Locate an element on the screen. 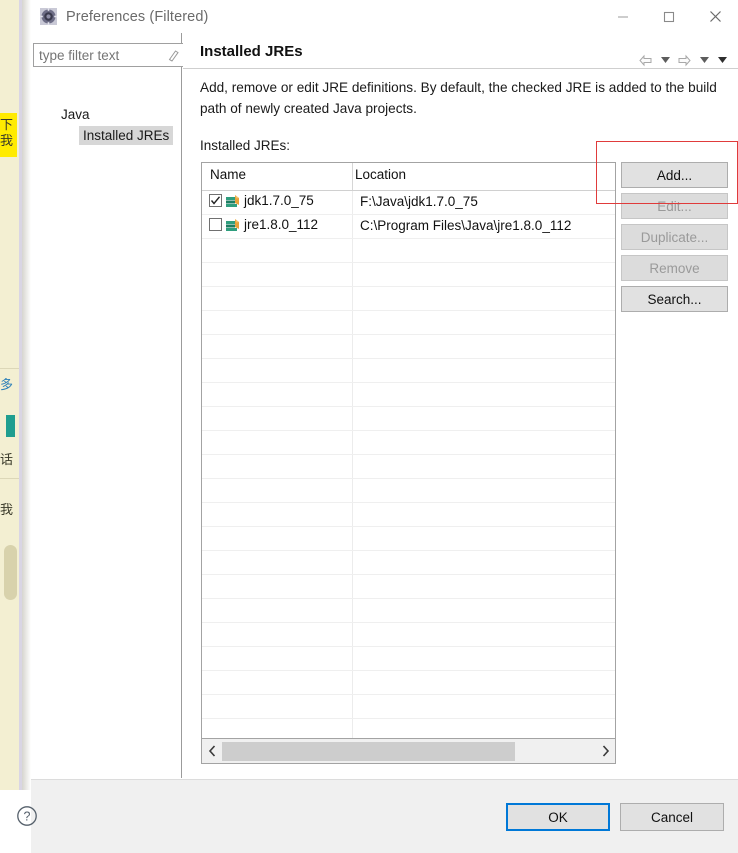 The height and width of the screenshot is (853, 738). back-arrow-icon is located at coordinates (645, 60).